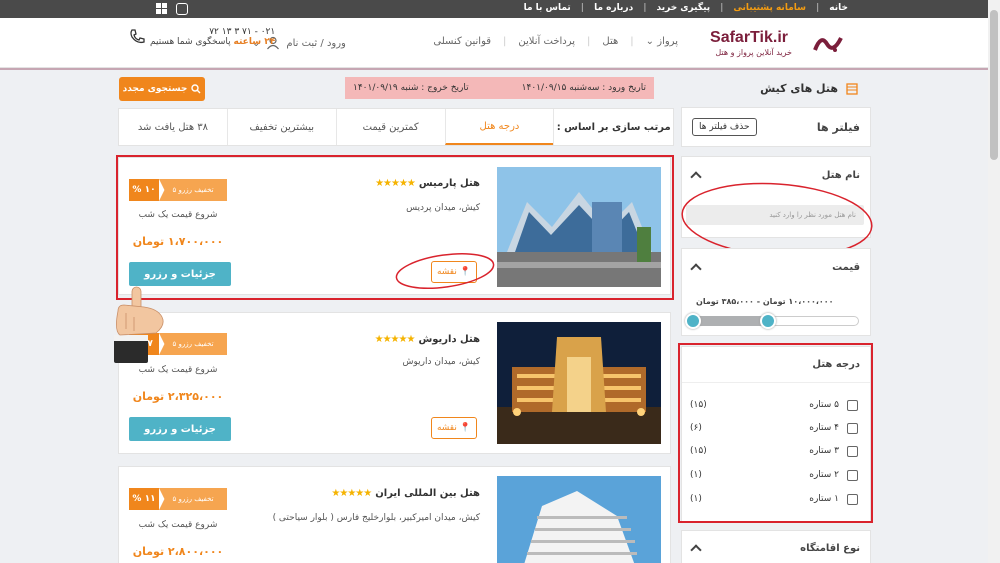 The width and height of the screenshot is (1000, 563). I want to click on sort-option-star: درجه هتل, so click(499, 127).